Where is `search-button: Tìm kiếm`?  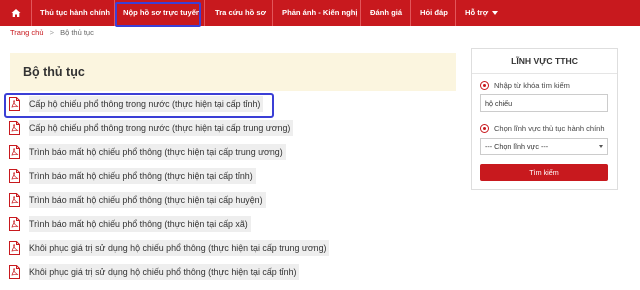 search-button: Tìm kiếm is located at coordinates (544, 172).